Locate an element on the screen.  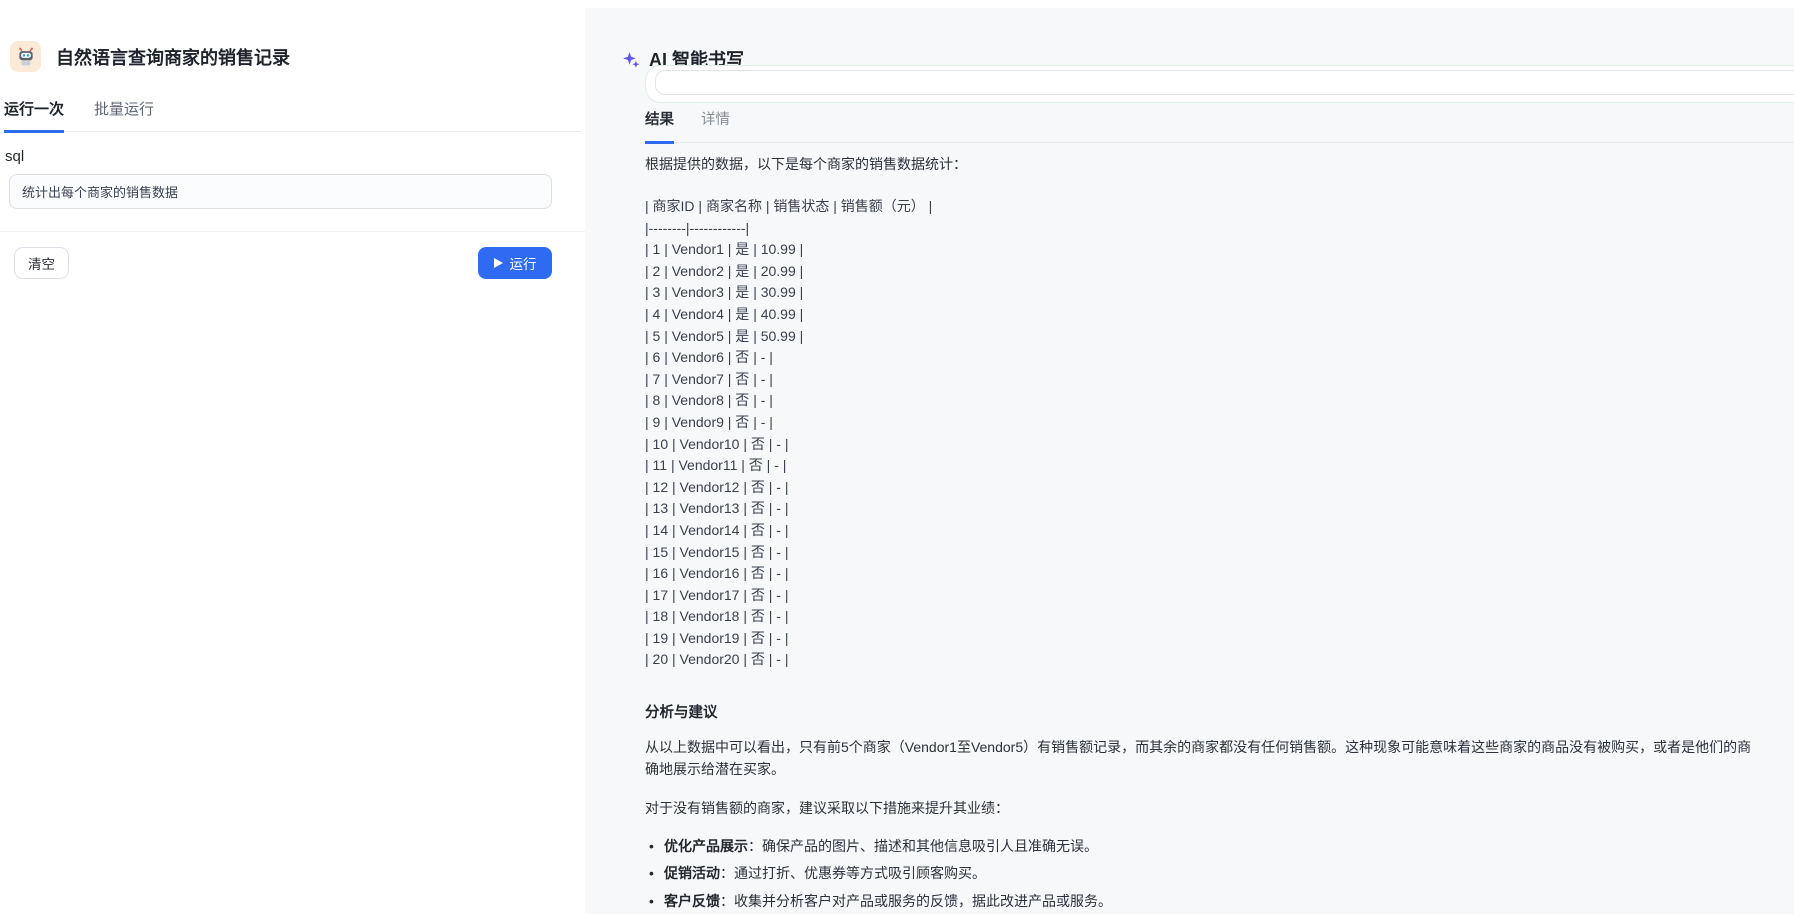
table-line: | 15 | Vendor15 | 否 | - | is located at coordinates (717, 551).